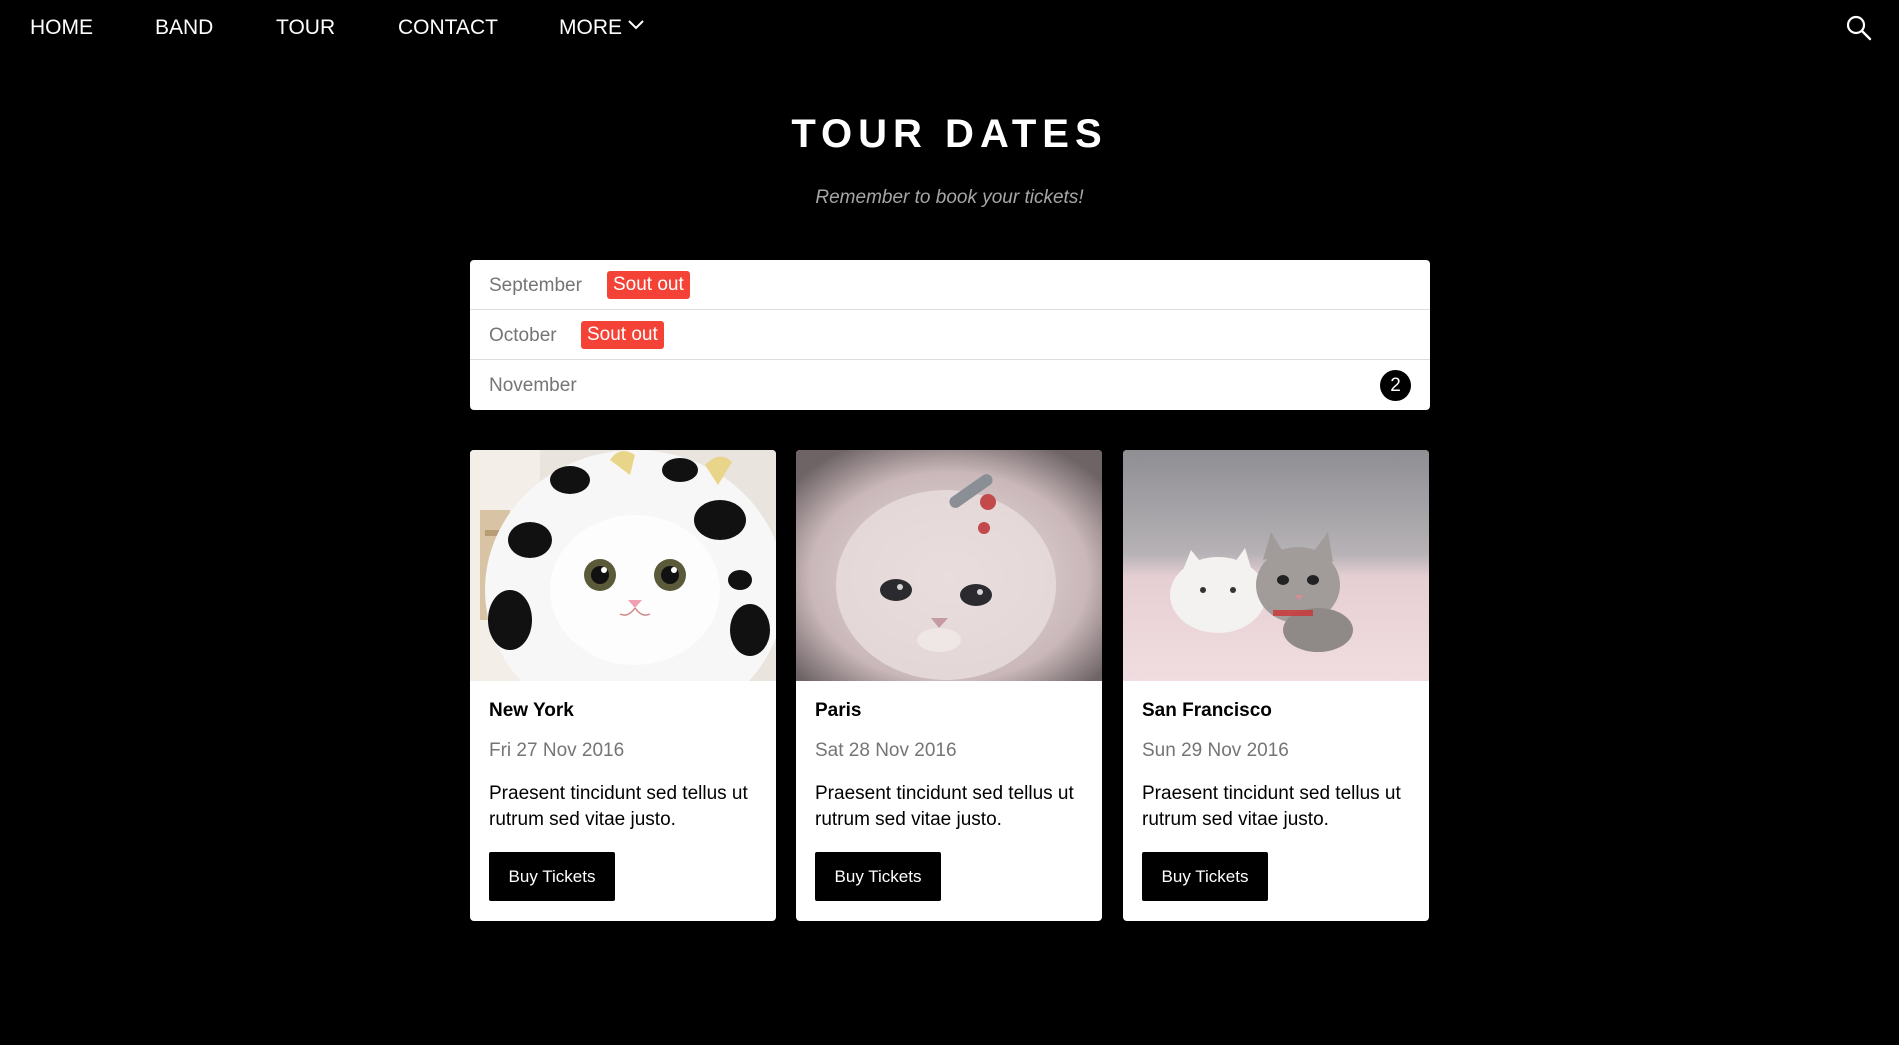 Image resolution: width=1899 pixels, height=1045 pixels. Describe the element at coordinates (1207, 710) in the screenshot. I see `card-city: San Francisco` at that location.